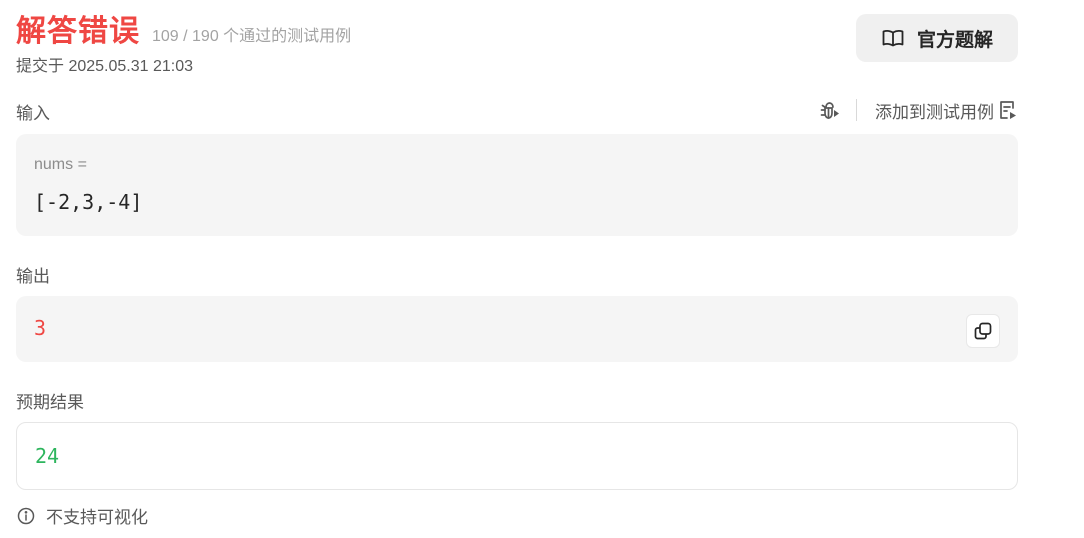 The image size is (1084, 538). I want to click on info-circle-icon, so click(26, 515).